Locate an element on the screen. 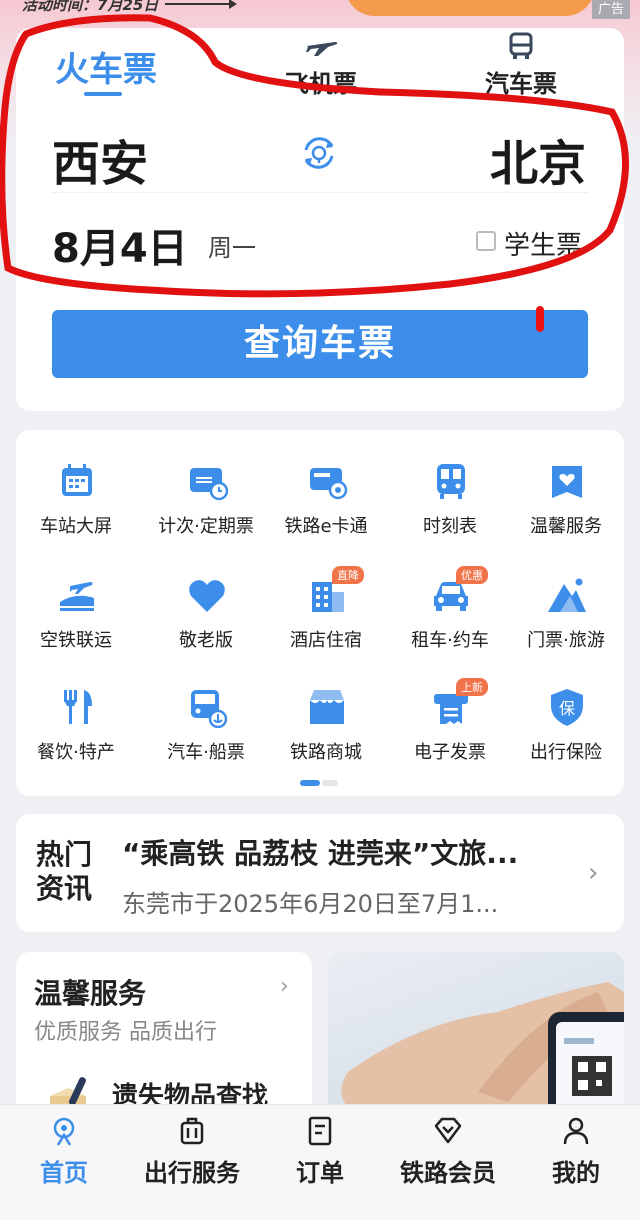 Image resolution: width=640 pixels, height=1220 pixels. card-clock-icon is located at coordinates (207, 481).